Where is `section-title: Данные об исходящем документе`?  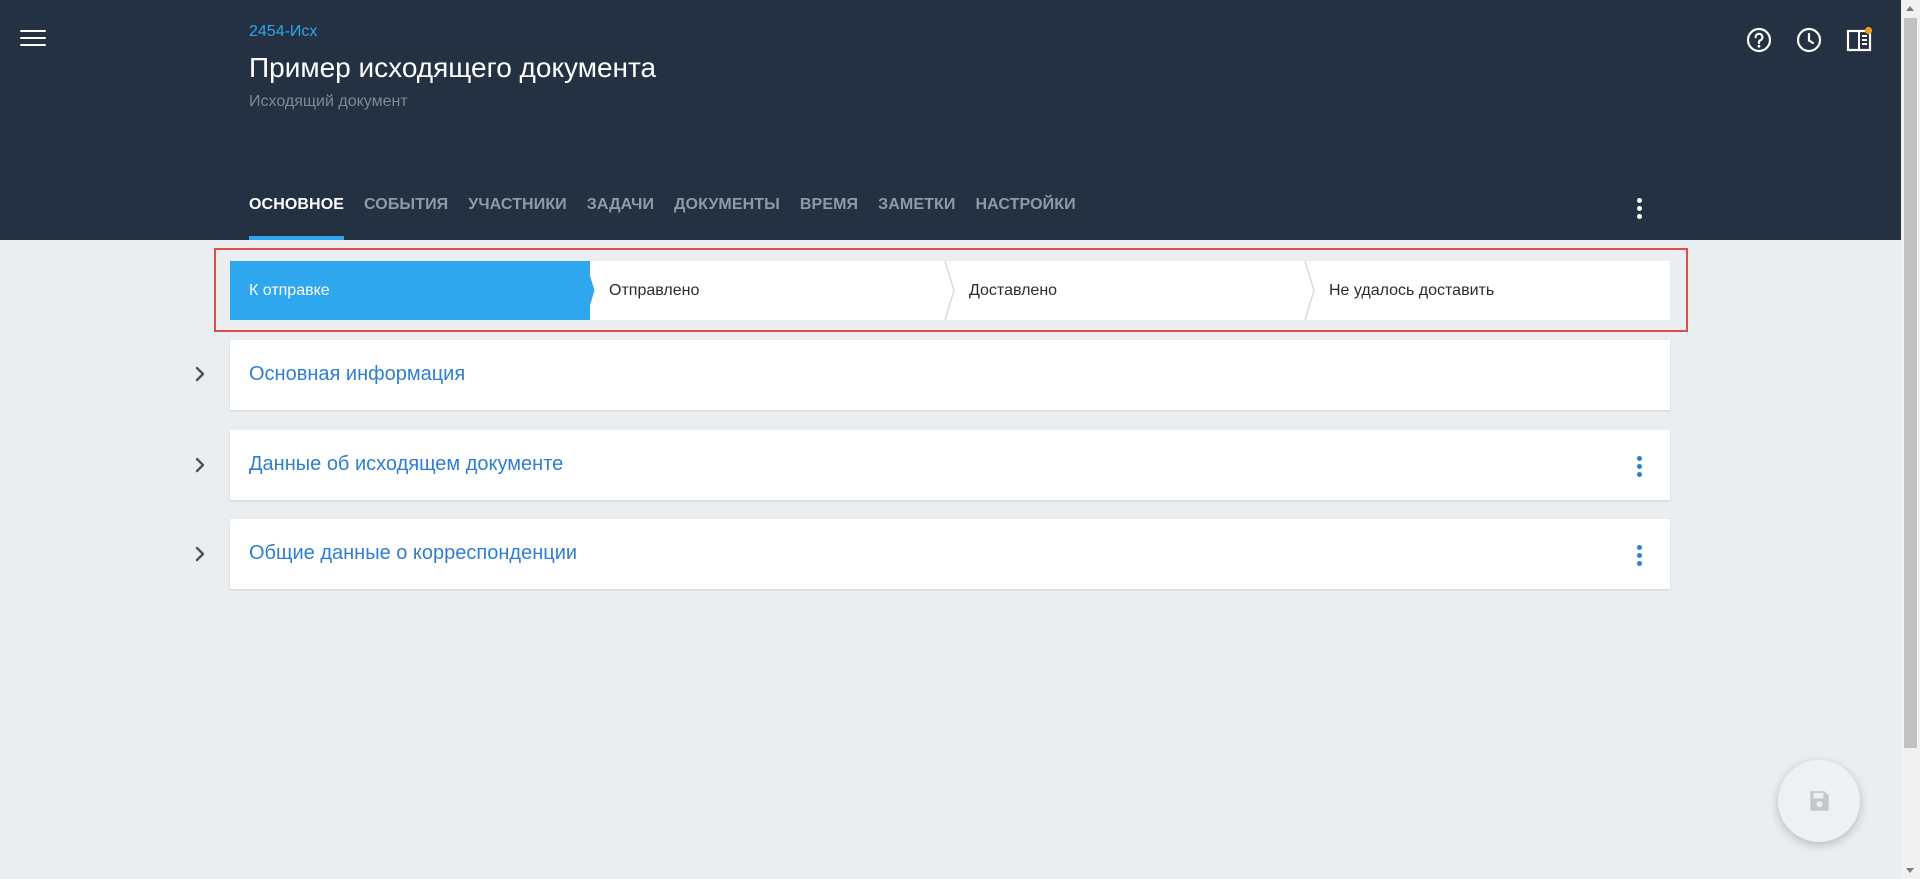
section-title: Данные об исходящем документе is located at coordinates (406, 464).